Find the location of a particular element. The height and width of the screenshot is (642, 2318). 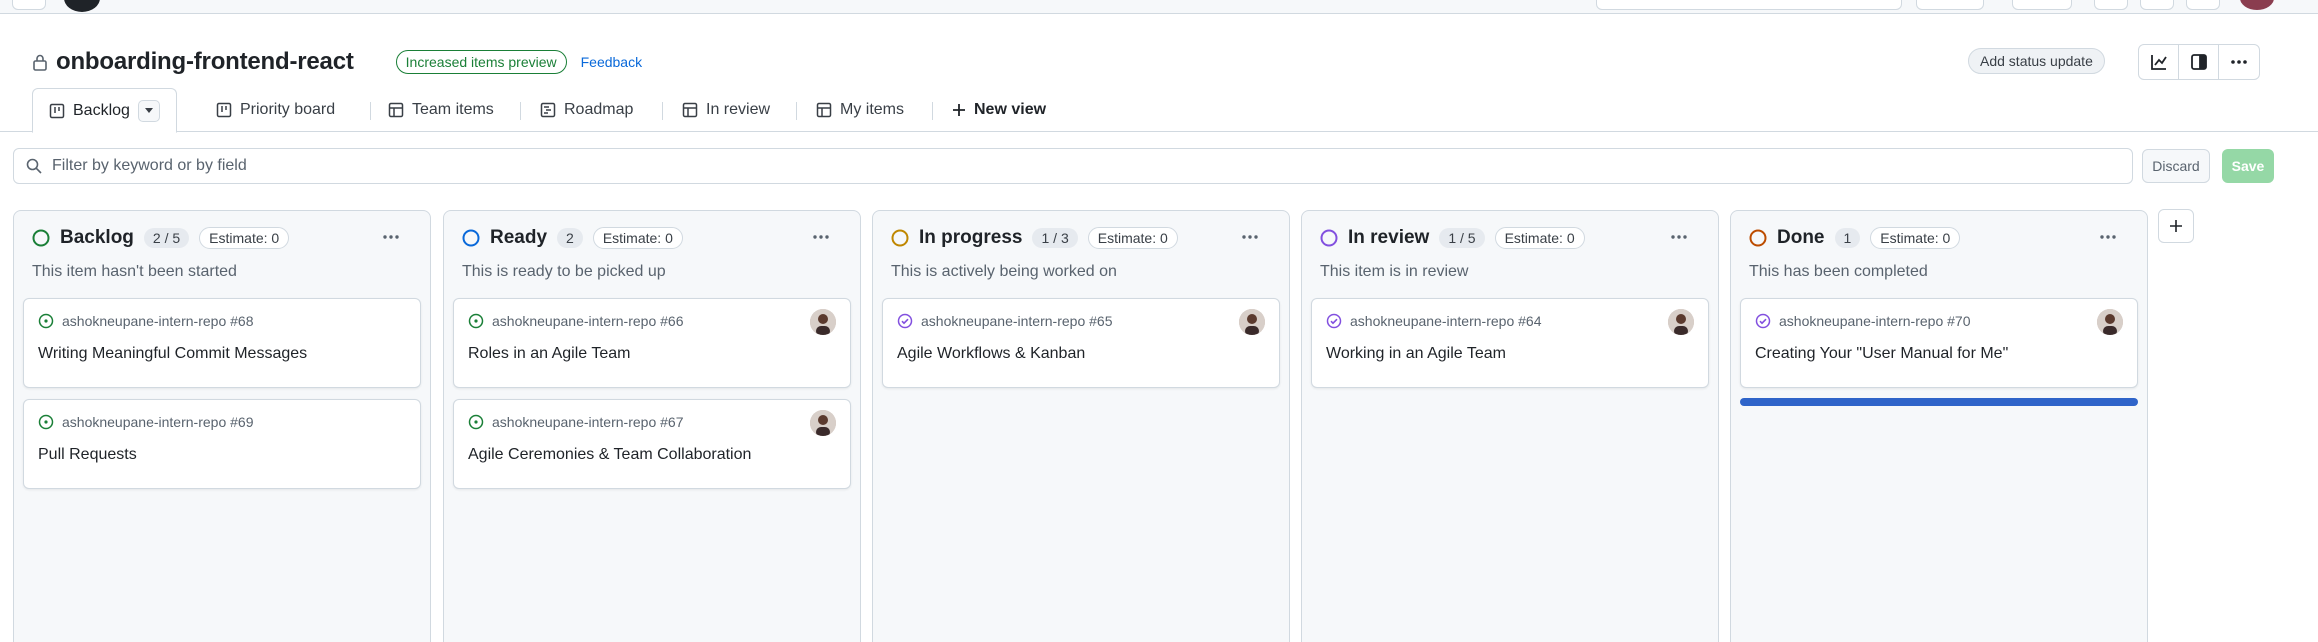

feedback-link: Feedback is located at coordinates (611, 62).